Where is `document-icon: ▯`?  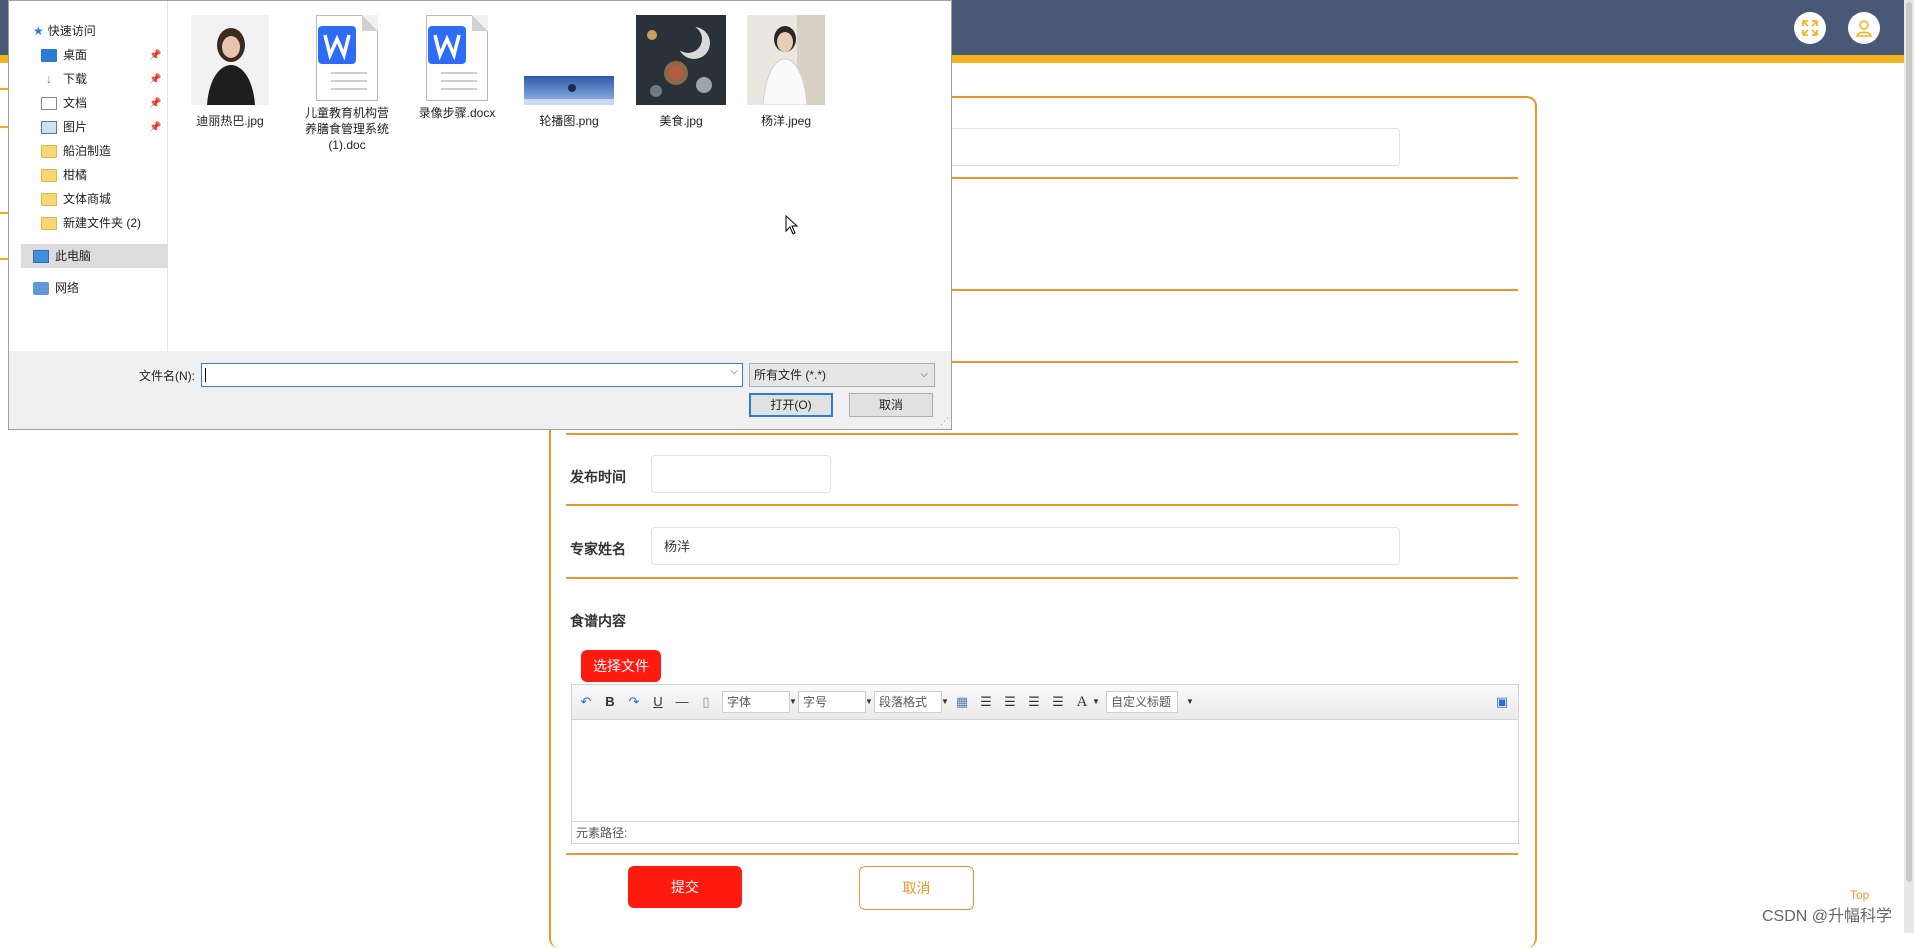
document-icon: ▯ is located at coordinates (706, 702).